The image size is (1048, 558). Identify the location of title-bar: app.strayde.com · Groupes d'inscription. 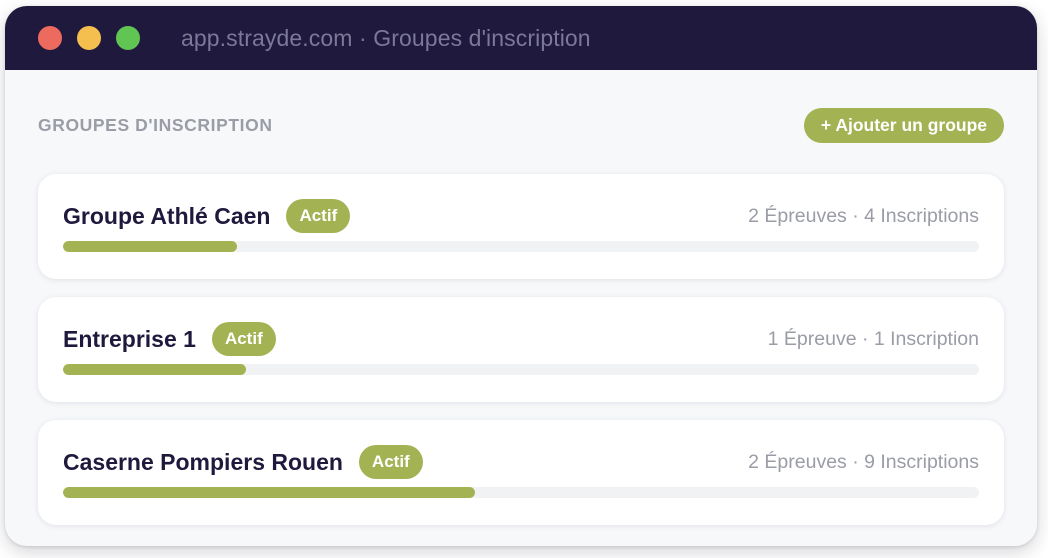
(521, 38).